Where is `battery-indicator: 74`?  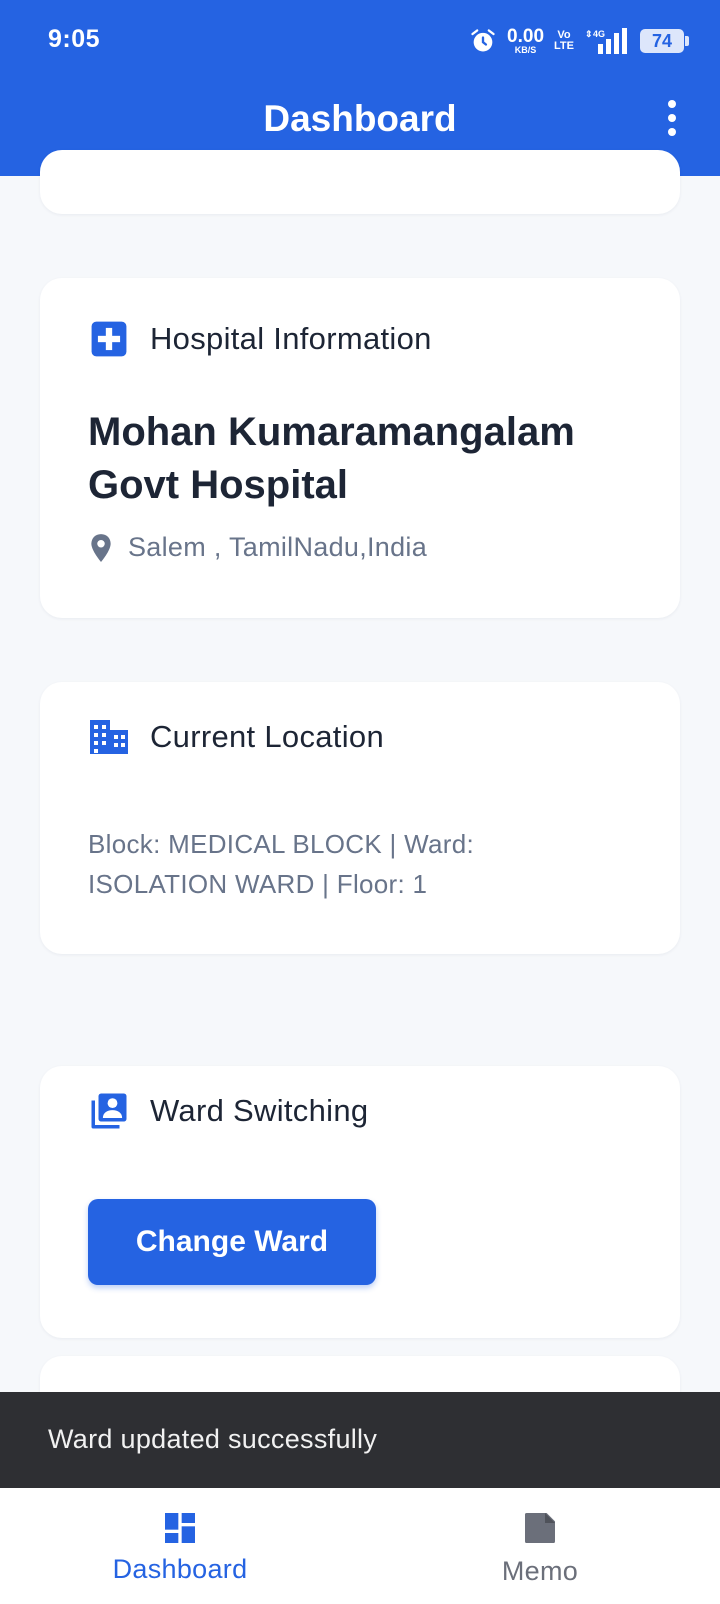
battery-indicator: 74 is located at coordinates (664, 41).